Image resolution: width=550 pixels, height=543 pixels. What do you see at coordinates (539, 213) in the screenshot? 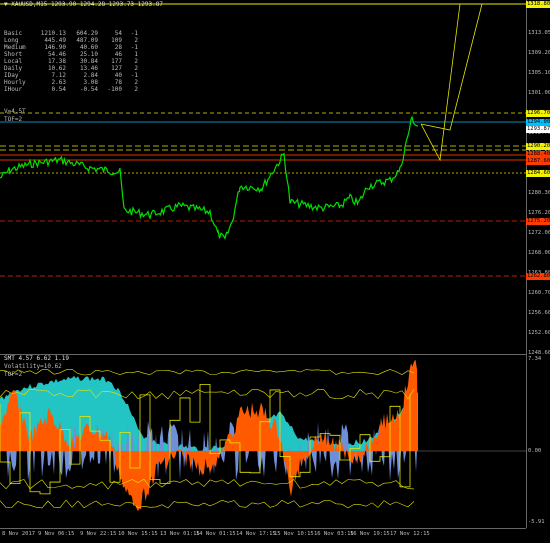
I see `price-tick-label: 1276.20` at bounding box center [539, 213].